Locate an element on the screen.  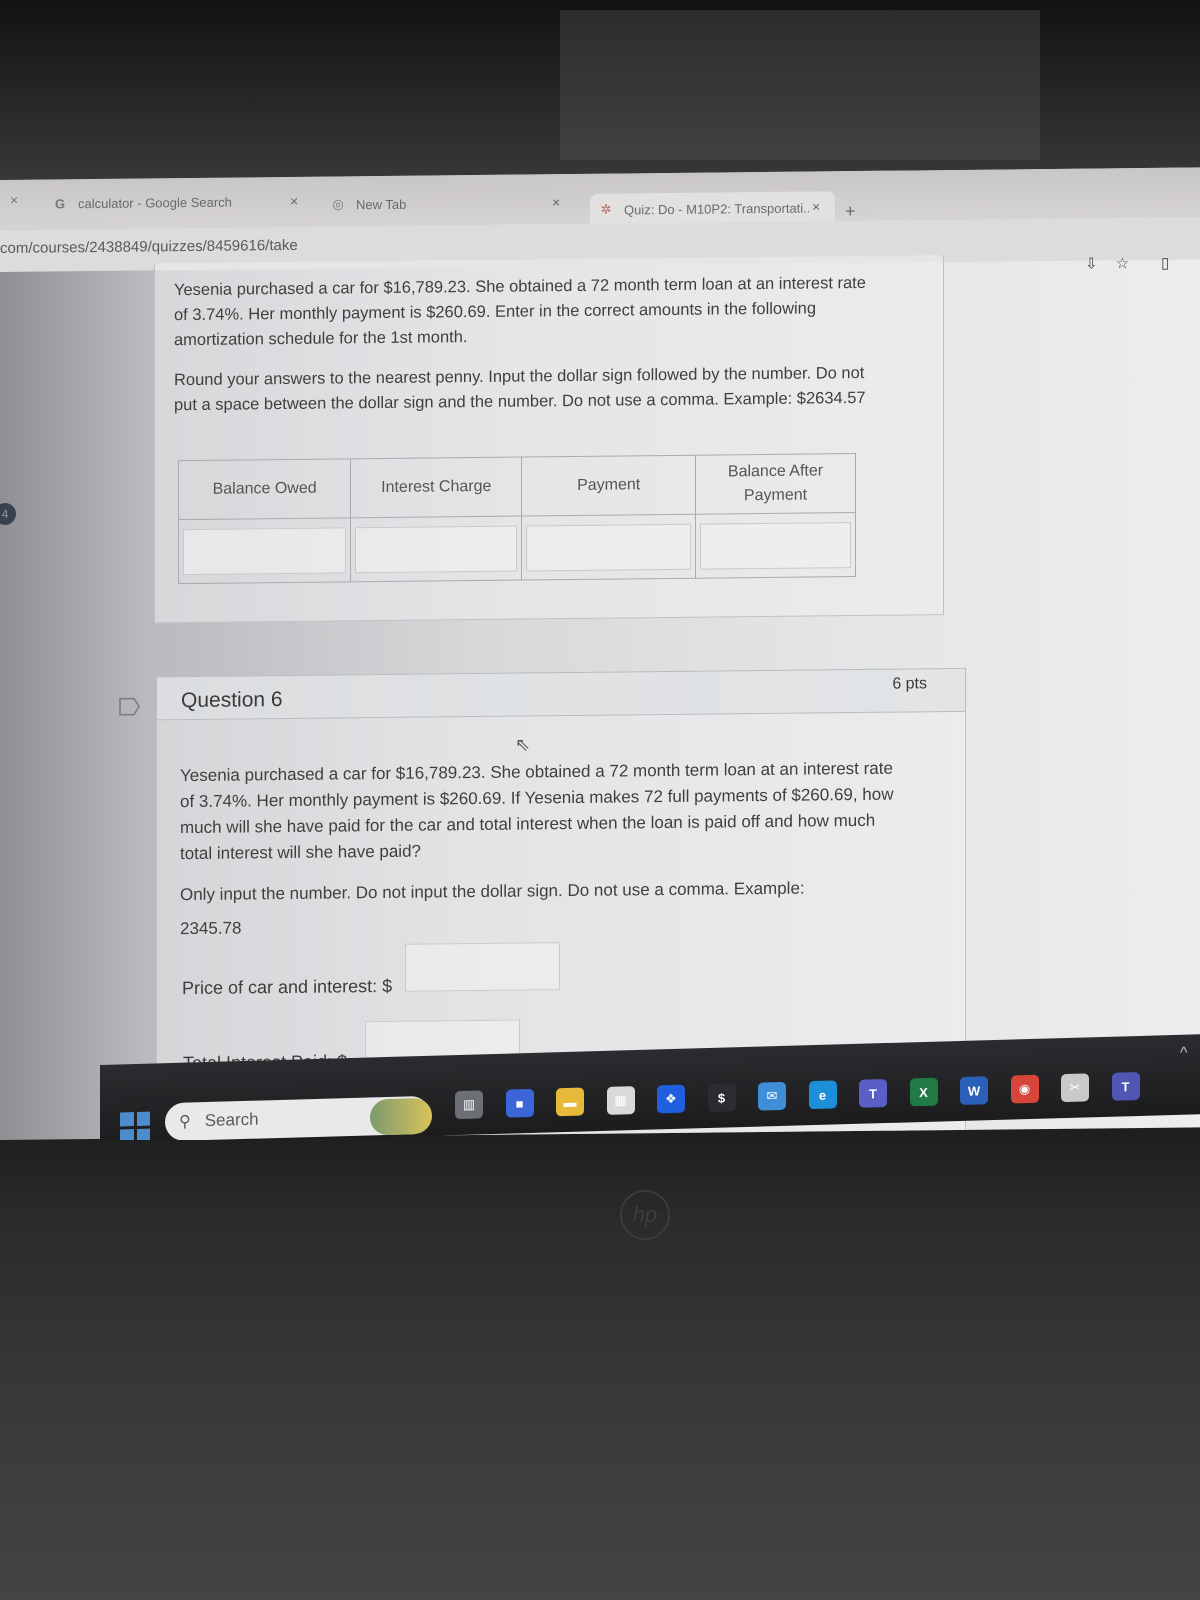
price-label: Price of car and interest: $ is located at coordinates (287, 987).